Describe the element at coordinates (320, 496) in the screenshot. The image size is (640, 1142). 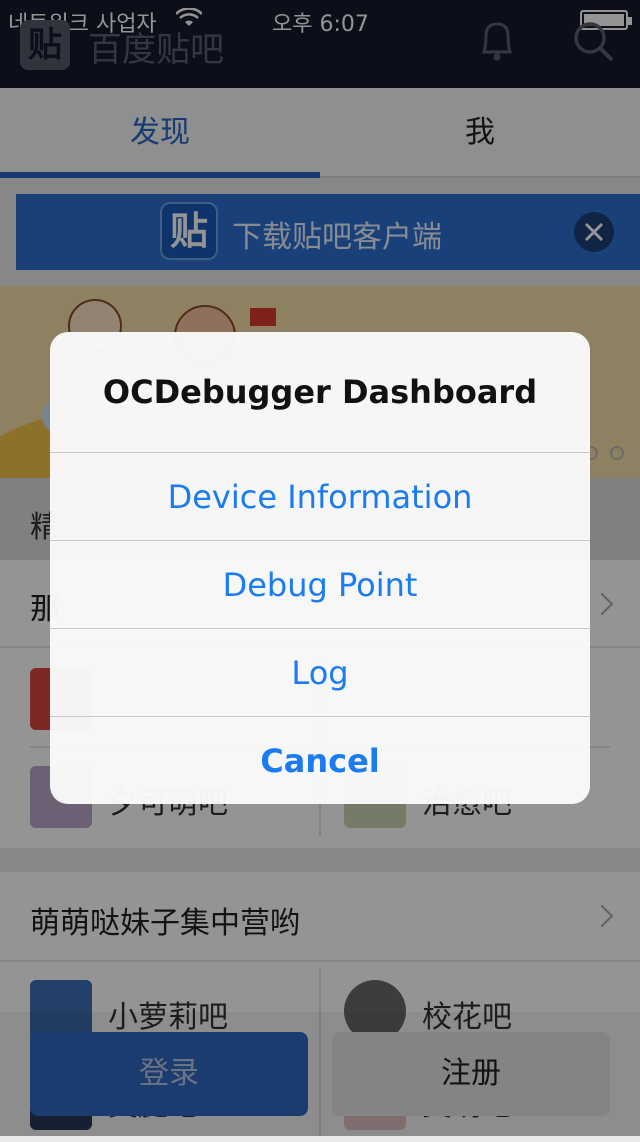
I see `device-information-button: Device Information` at that location.